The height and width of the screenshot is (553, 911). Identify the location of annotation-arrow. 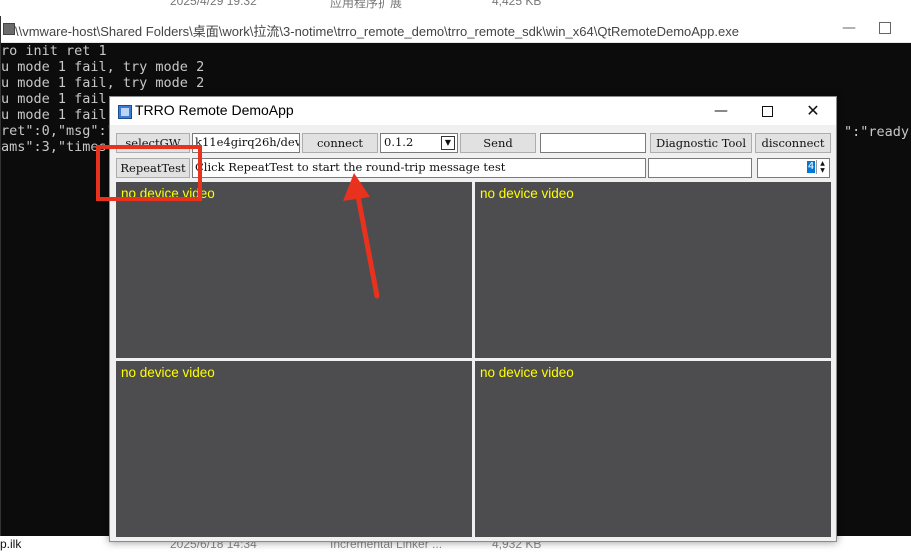
(361, 236).